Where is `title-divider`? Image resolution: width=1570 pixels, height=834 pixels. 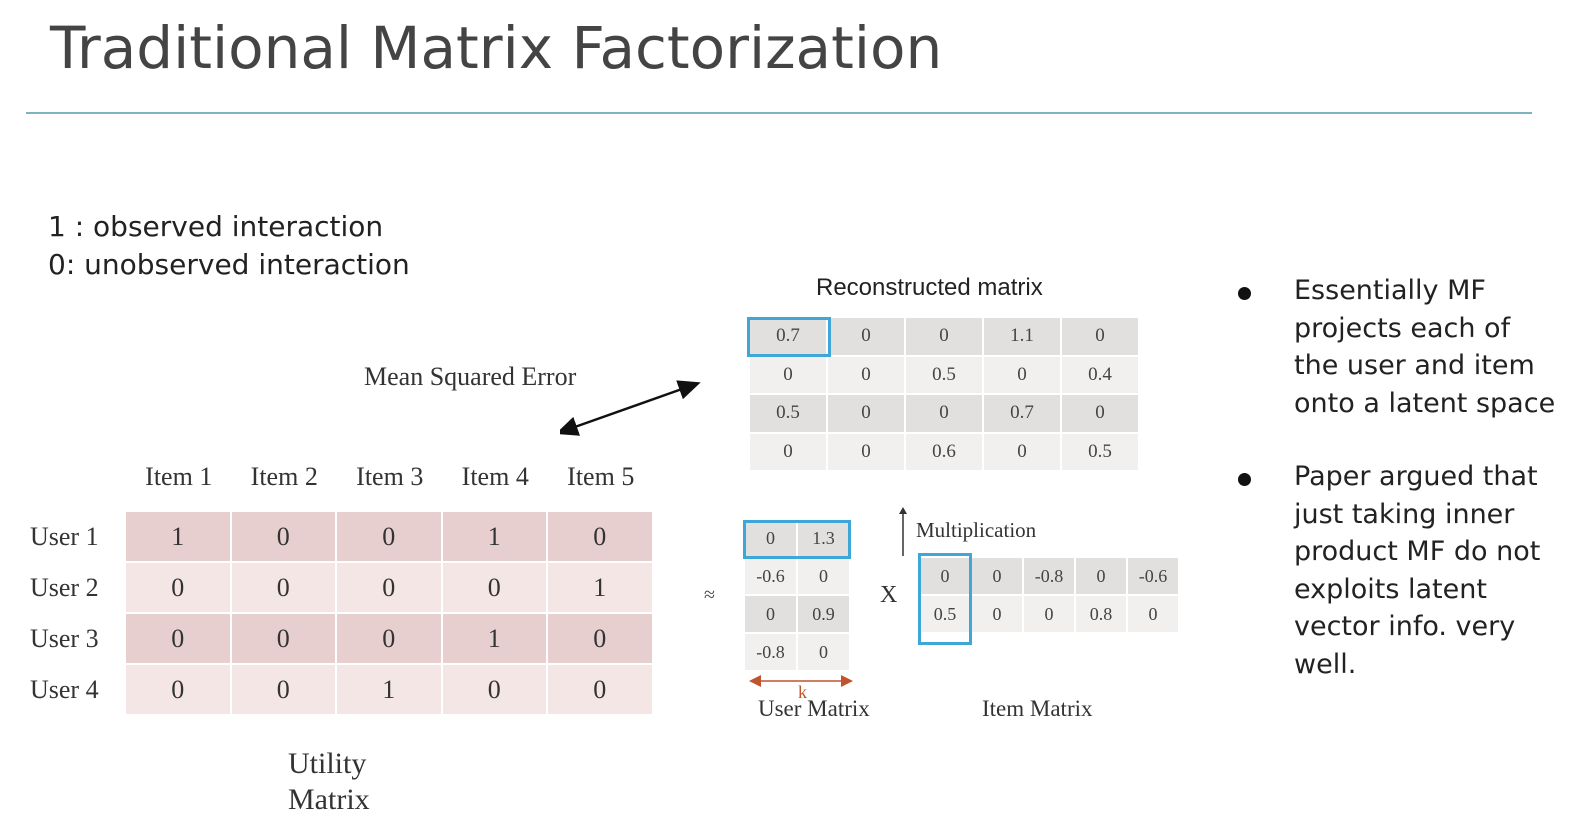
title-divider is located at coordinates (779, 113).